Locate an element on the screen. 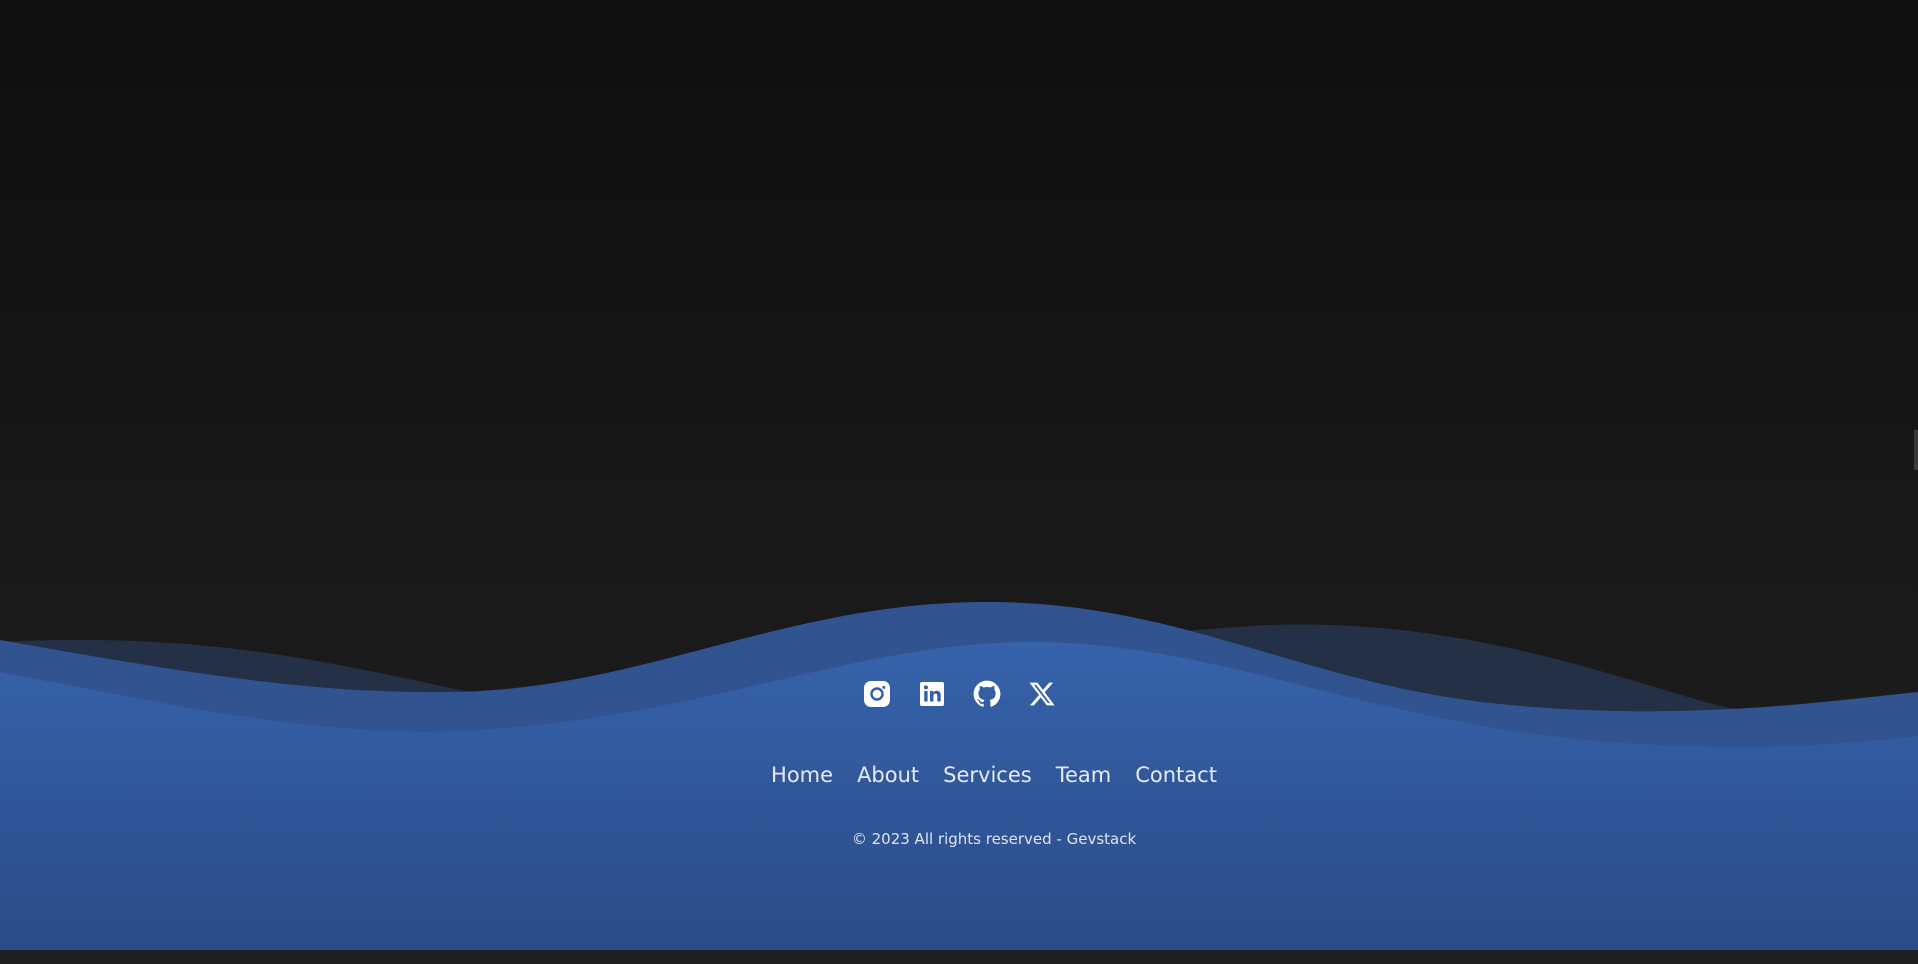 Image resolution: width=1918 pixels, height=964 pixels. nav-home: Home is located at coordinates (802, 775).